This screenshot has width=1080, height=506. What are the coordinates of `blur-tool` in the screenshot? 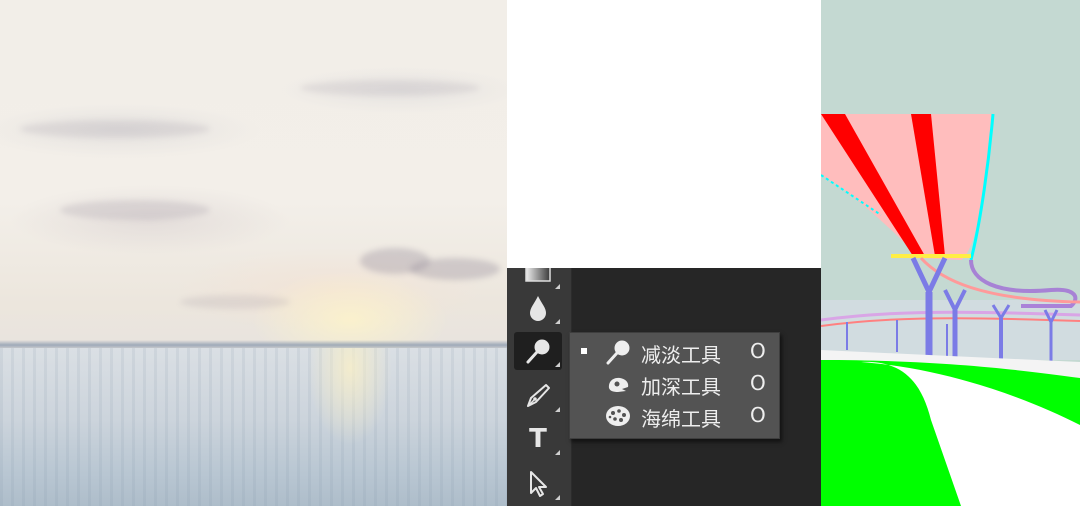 It's located at (538, 308).